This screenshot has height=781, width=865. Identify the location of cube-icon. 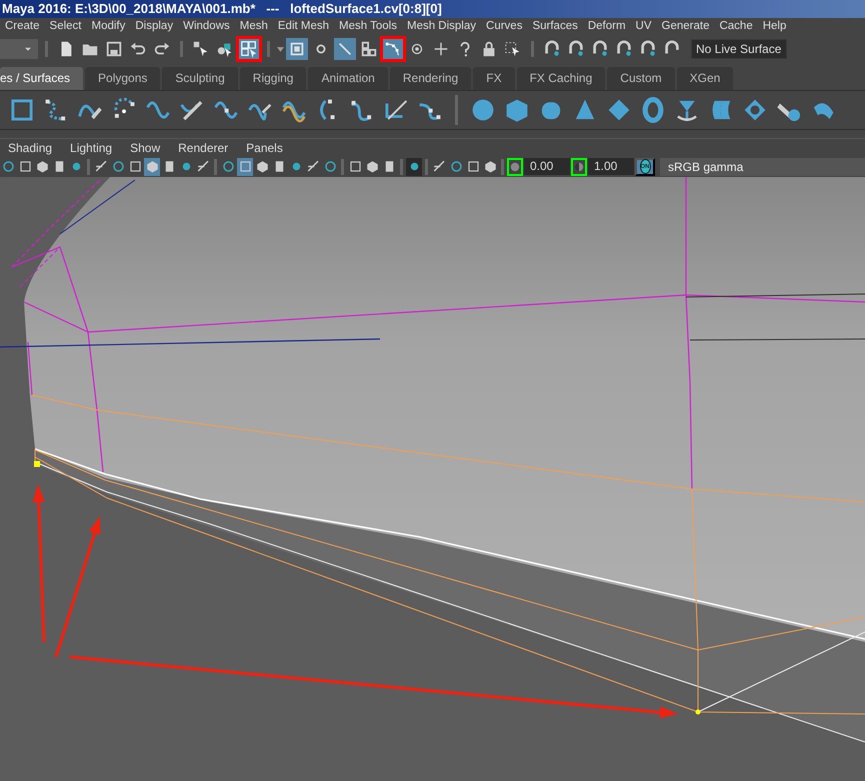
(517, 110).